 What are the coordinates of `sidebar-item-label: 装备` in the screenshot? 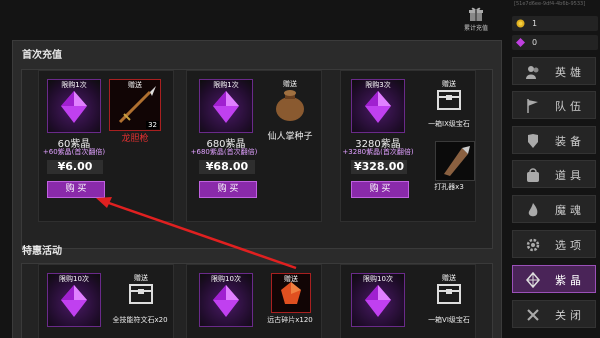 It's located at (570, 141).